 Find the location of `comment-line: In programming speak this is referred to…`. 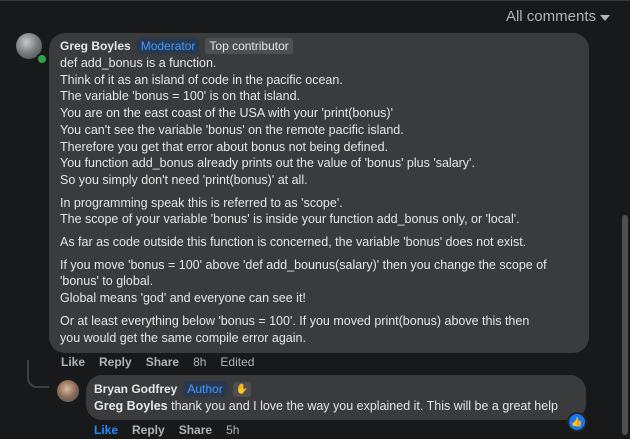

comment-line: In programming speak this is referred to… is located at coordinates (201, 202).